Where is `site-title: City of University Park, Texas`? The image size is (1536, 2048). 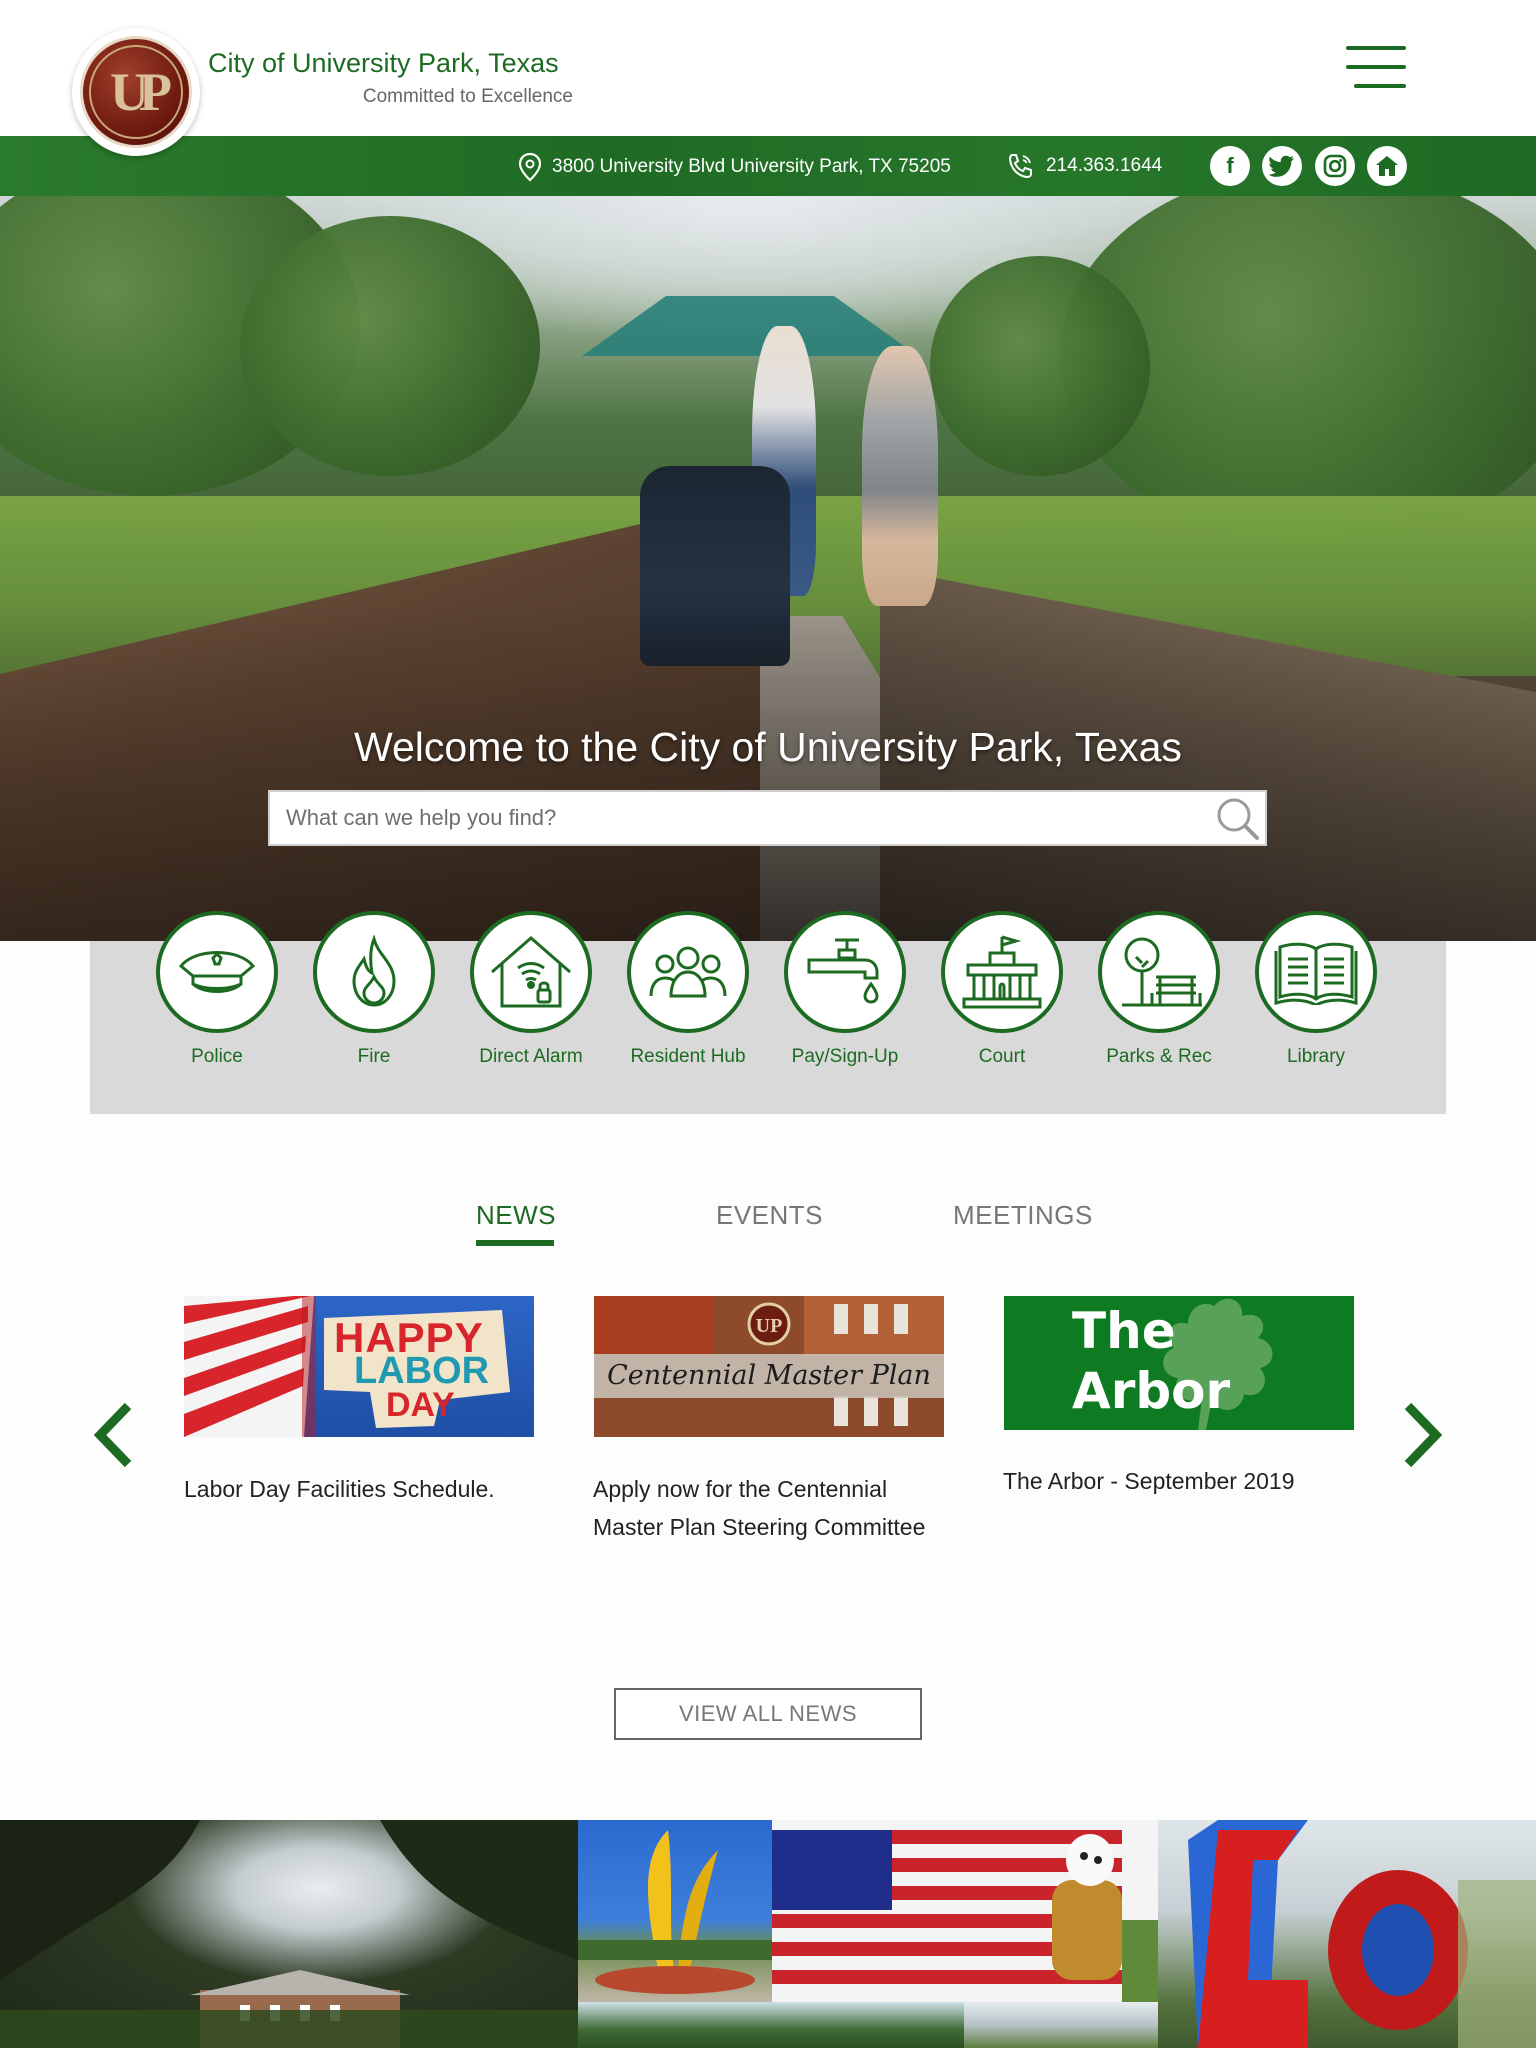 site-title: City of University Park, Texas is located at coordinates (383, 63).